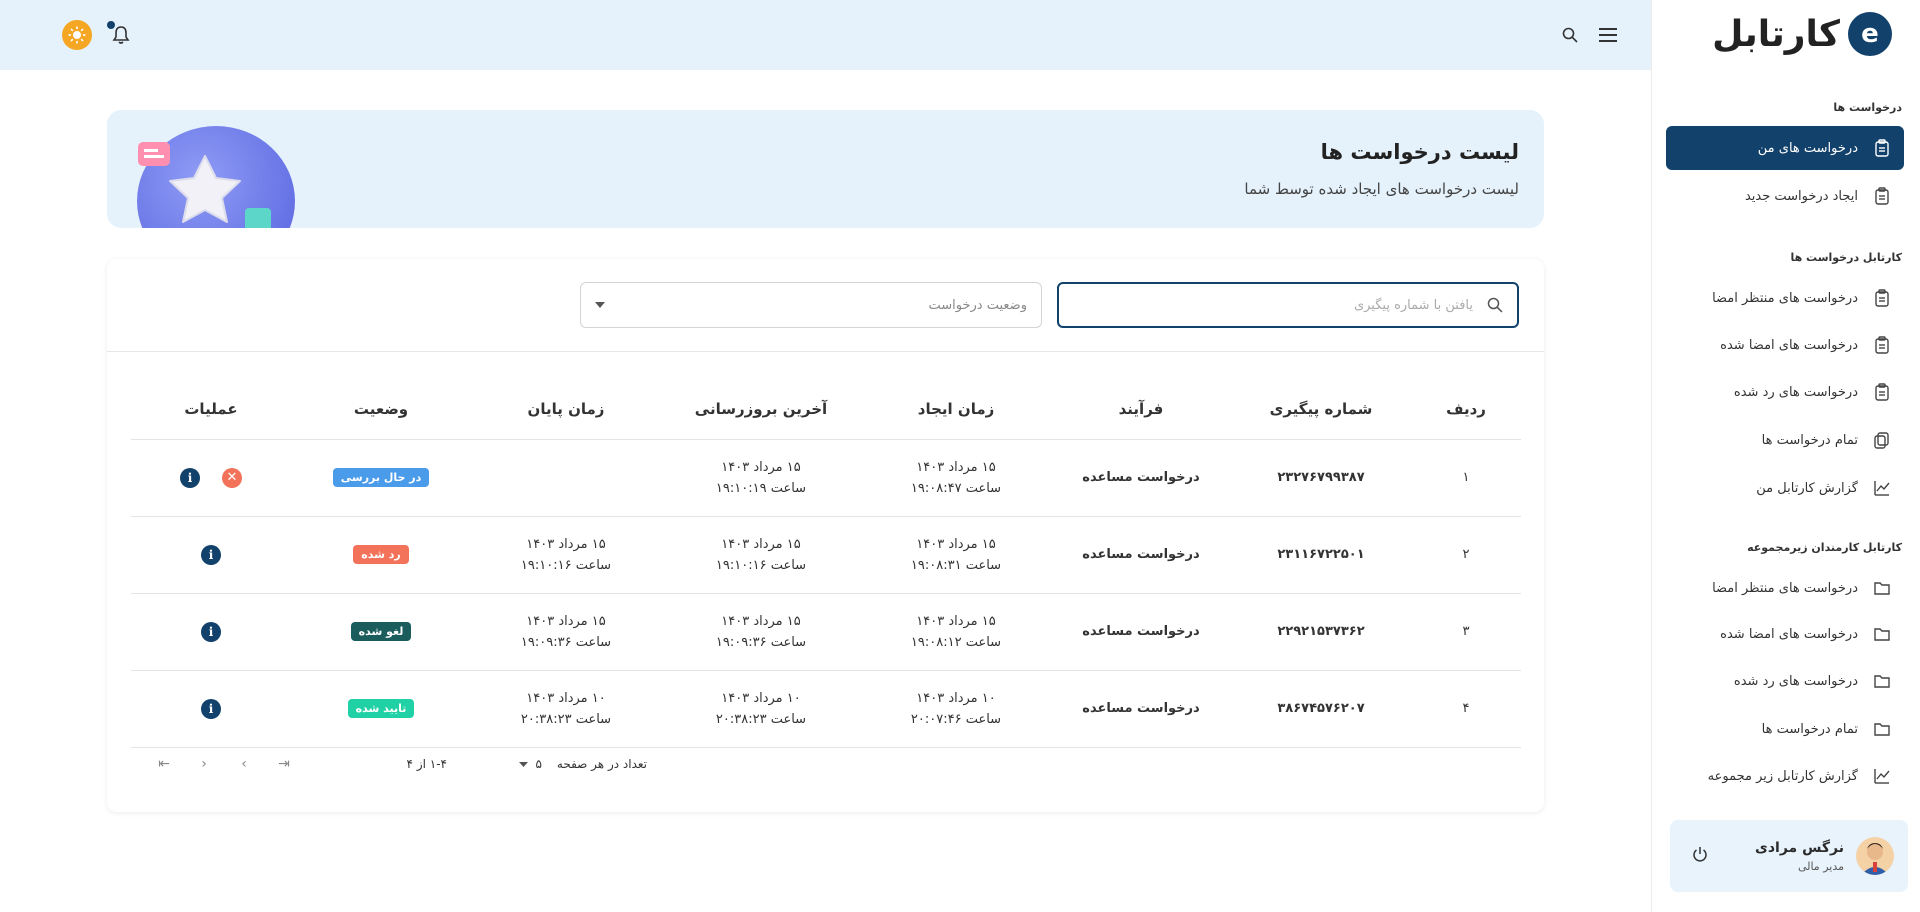  I want to click on created-time: ساعت ۱۹:۰۸:۱۲, so click(956, 642).